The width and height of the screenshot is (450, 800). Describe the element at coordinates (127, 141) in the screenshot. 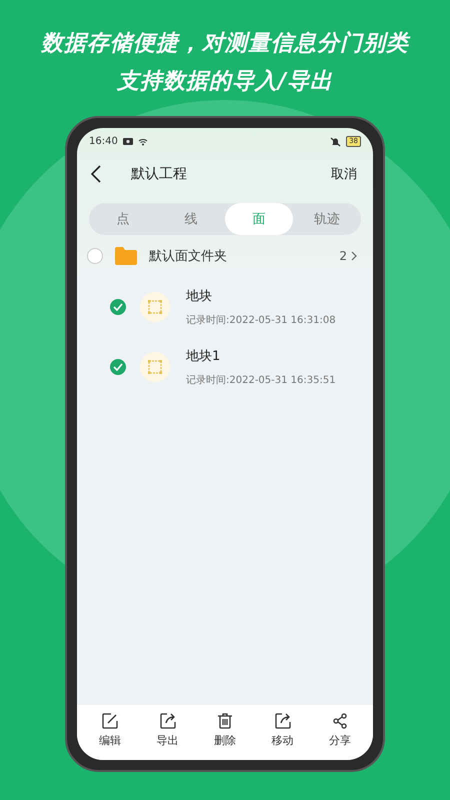

I see `notification-icon` at that location.